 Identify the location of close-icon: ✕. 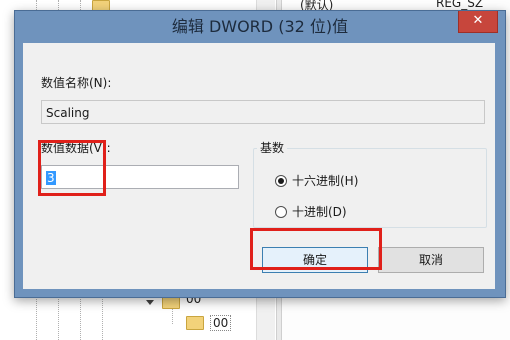
(478, 20).